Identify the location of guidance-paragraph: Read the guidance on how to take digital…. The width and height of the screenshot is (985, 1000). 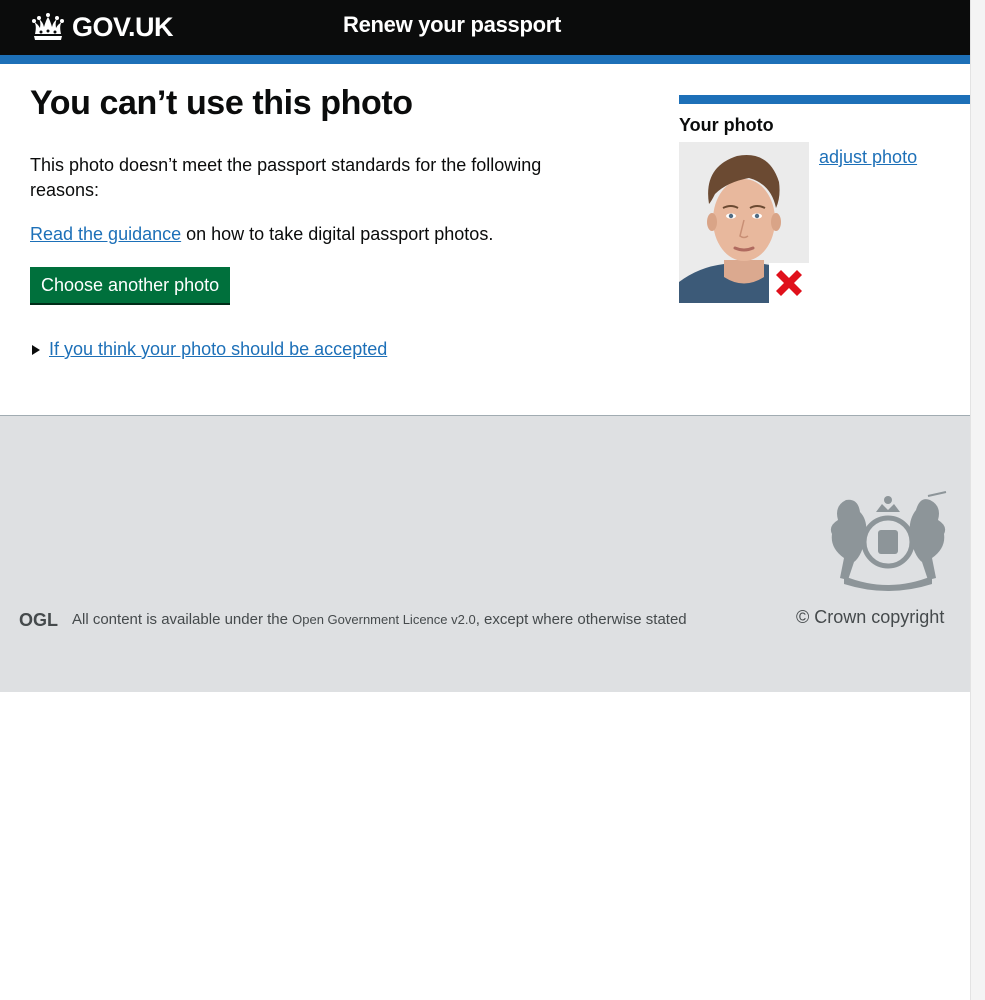
(261, 234).